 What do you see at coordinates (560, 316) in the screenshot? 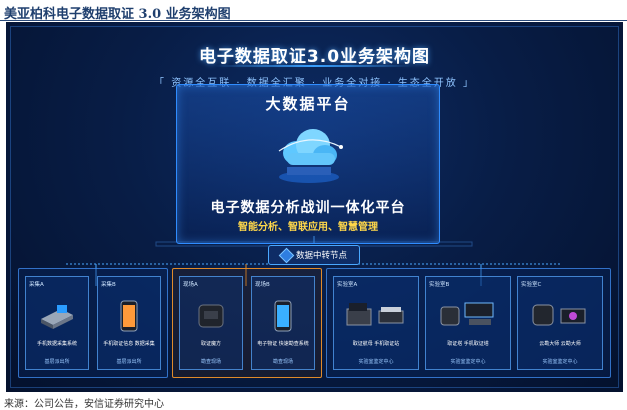
I see `cloud-master-icon` at bounding box center [560, 316].